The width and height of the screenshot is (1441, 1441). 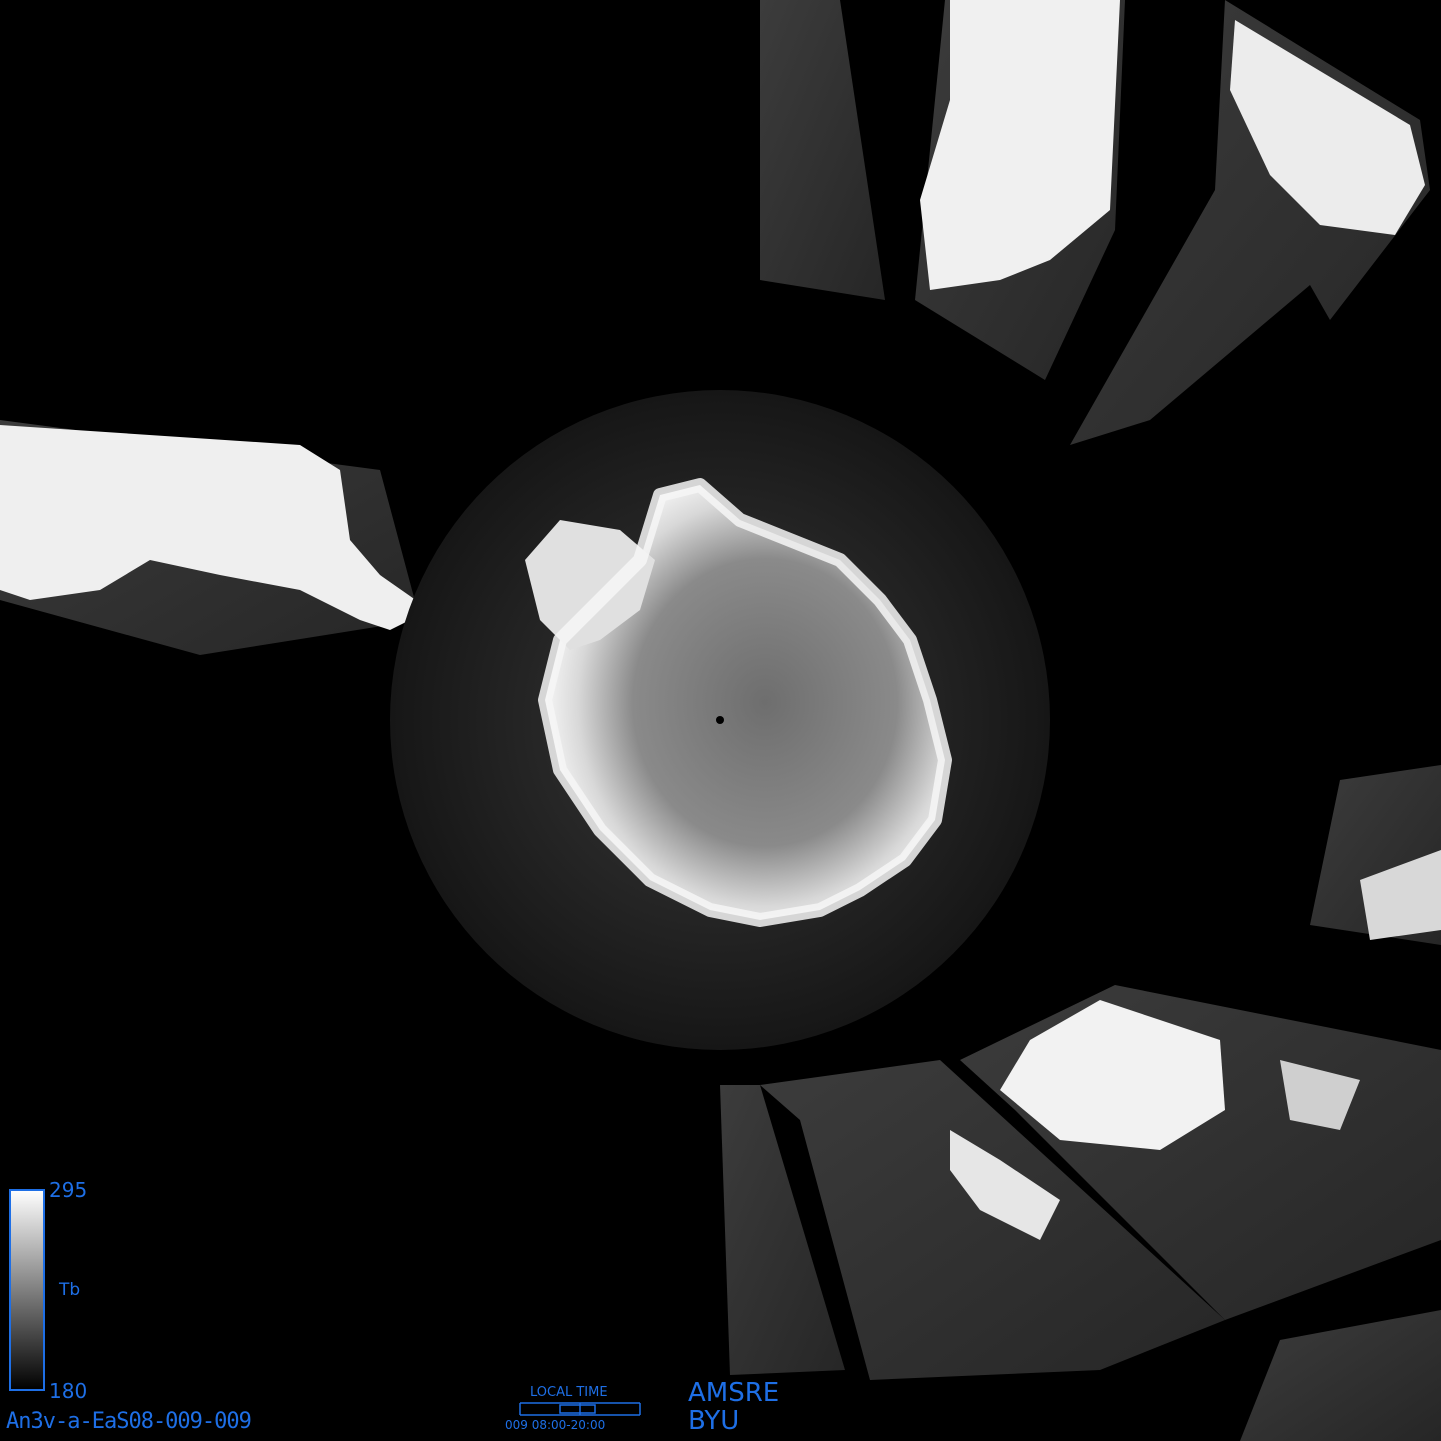 What do you see at coordinates (70, 1290) in the screenshot?
I see `colorbar-unit-label: Tb` at bounding box center [70, 1290].